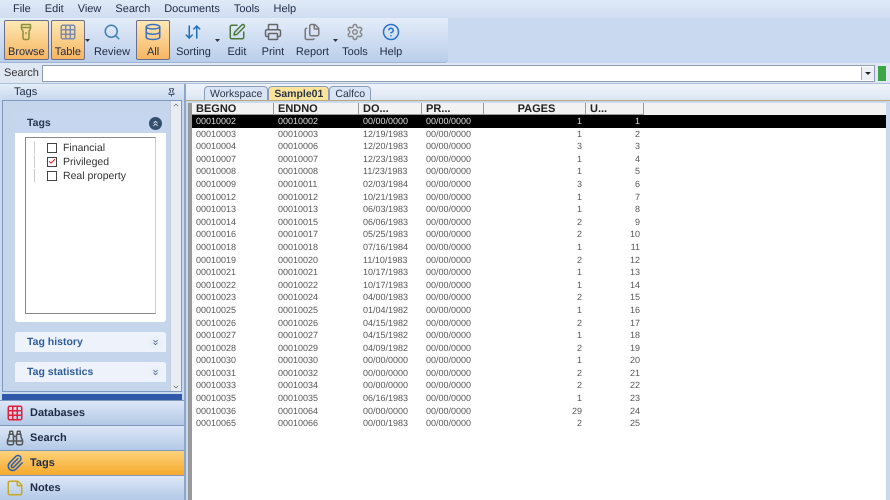 This screenshot has width=890, height=500. I want to click on collapse-icon, so click(155, 123).